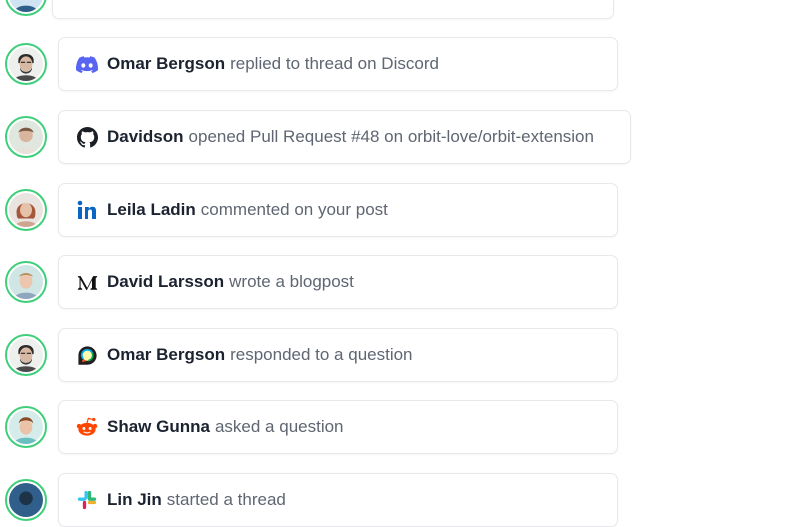  I want to click on discourse-icon, so click(87, 355).